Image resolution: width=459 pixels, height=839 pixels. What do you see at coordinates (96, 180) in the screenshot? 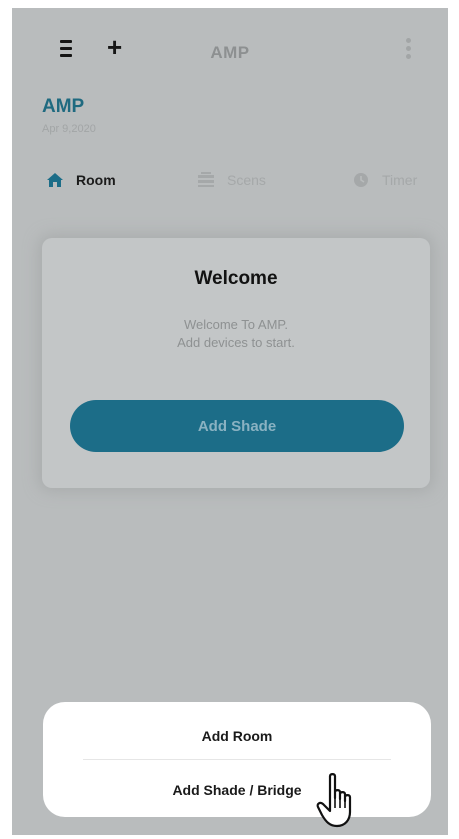
I see `tab-room-label: Room` at bounding box center [96, 180].